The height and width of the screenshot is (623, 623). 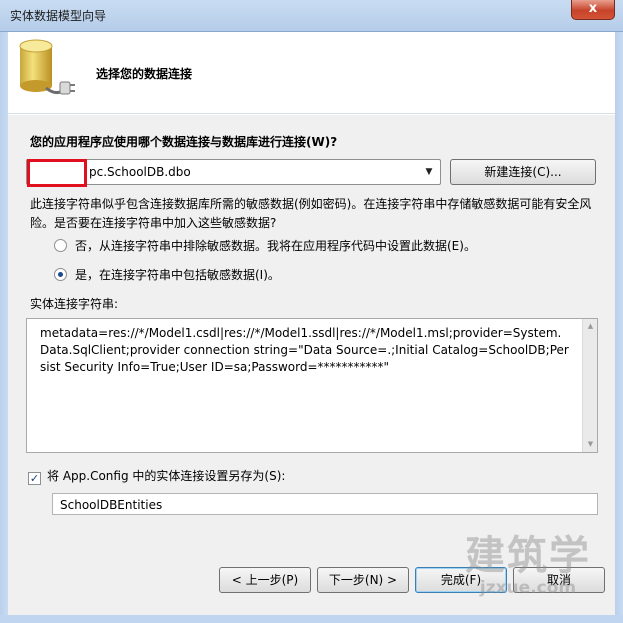 What do you see at coordinates (590, 326) in the screenshot?
I see `scroll-up-icon: ▲` at bounding box center [590, 326].